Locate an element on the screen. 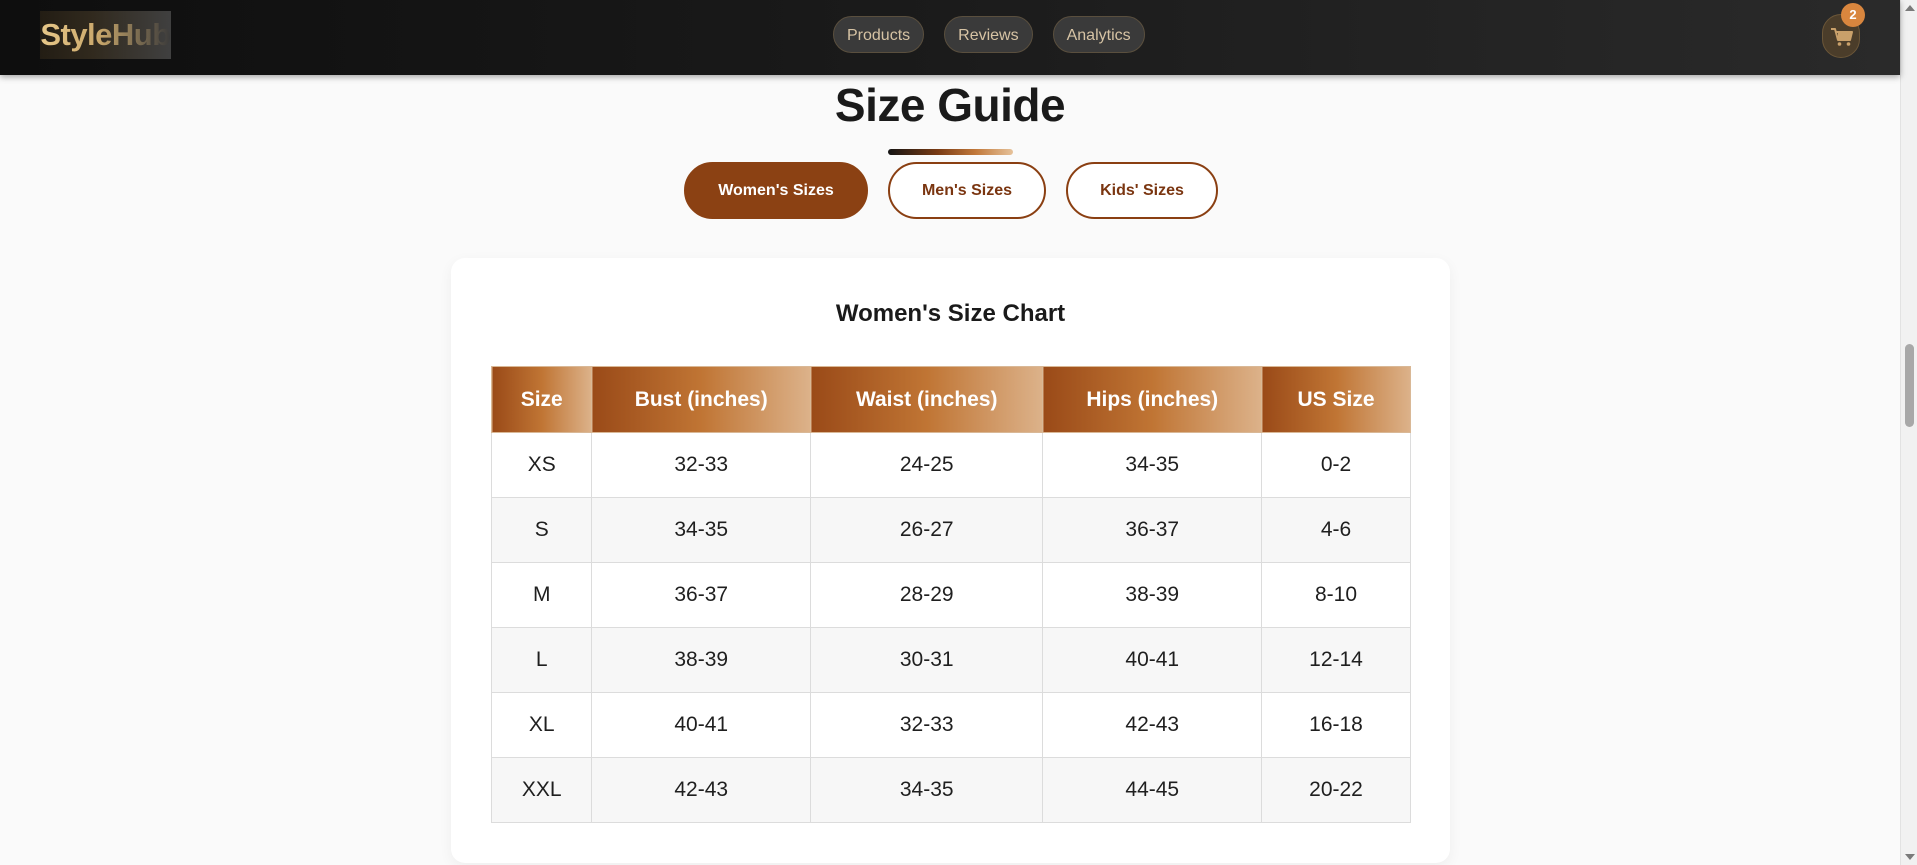 This screenshot has height=865, width=1917. shopping-cart-icon is located at coordinates (1842, 37).